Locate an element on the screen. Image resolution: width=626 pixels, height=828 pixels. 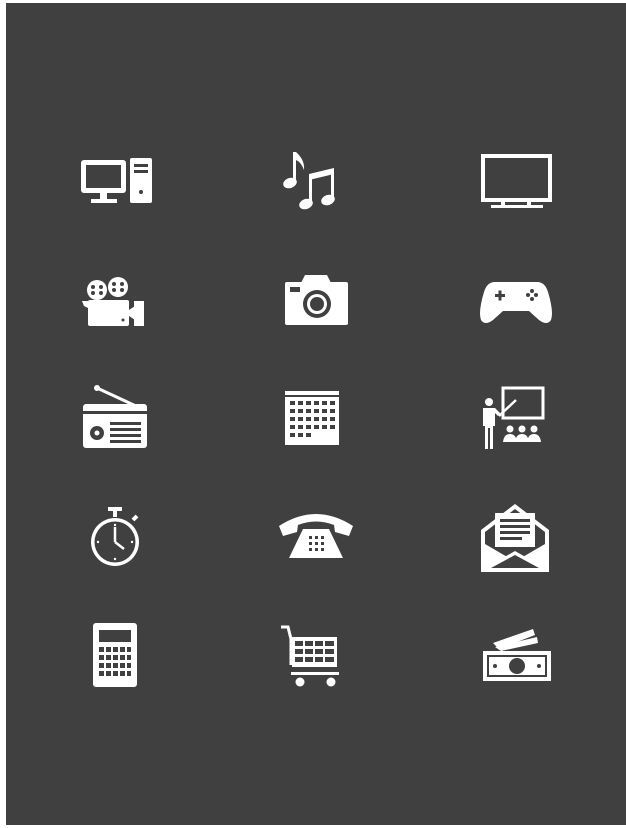
telephone-icon is located at coordinates (316, 541).